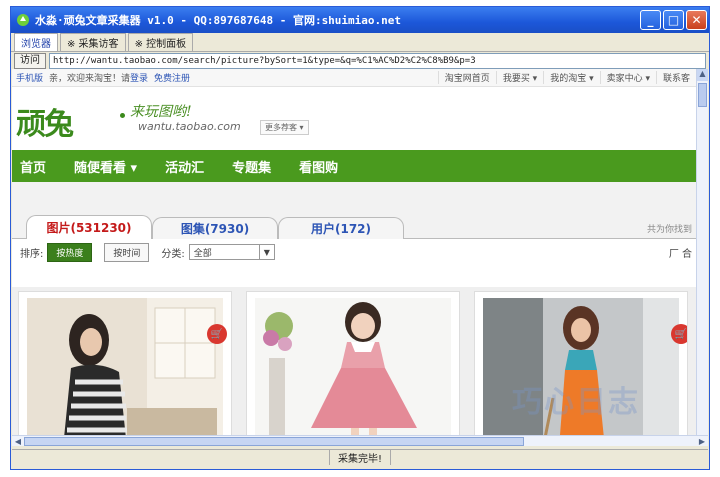  I want to click on category-label: 分类:, so click(173, 254).